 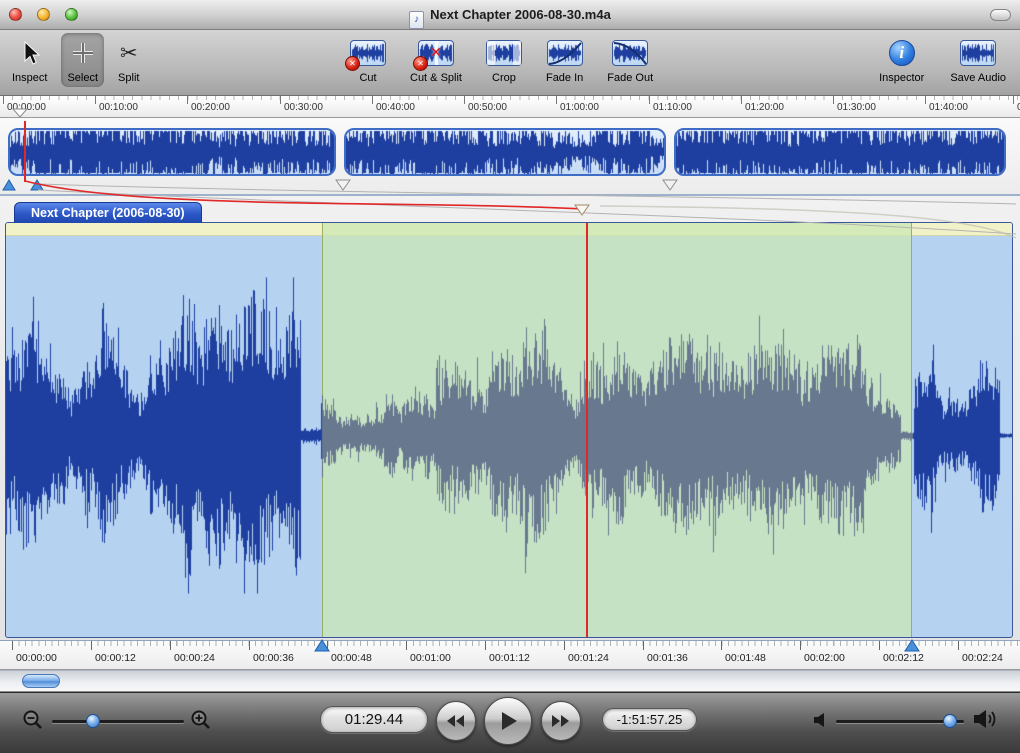 I want to click on fast-forward-icon, so click(x=560, y=721).